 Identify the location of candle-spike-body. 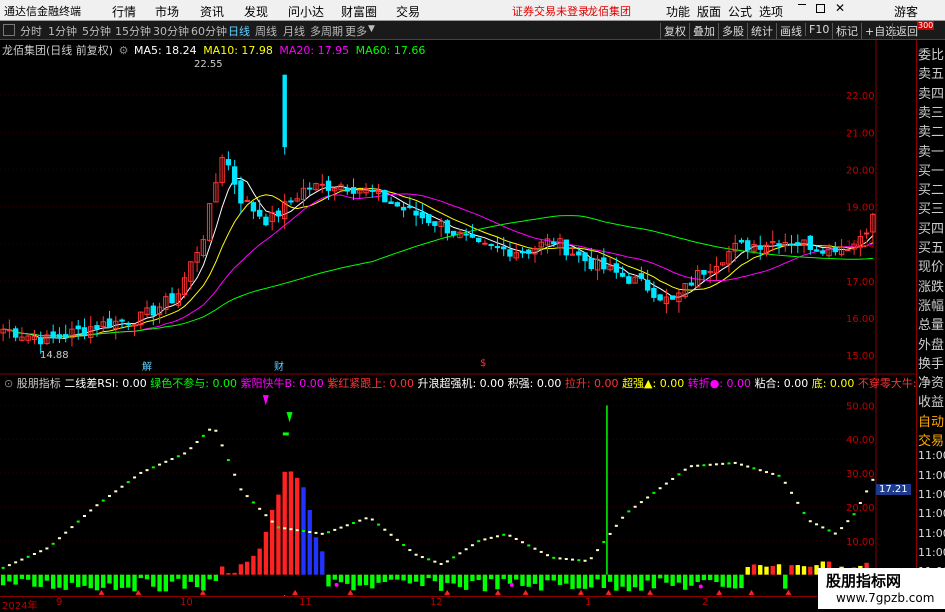
(284, 111).